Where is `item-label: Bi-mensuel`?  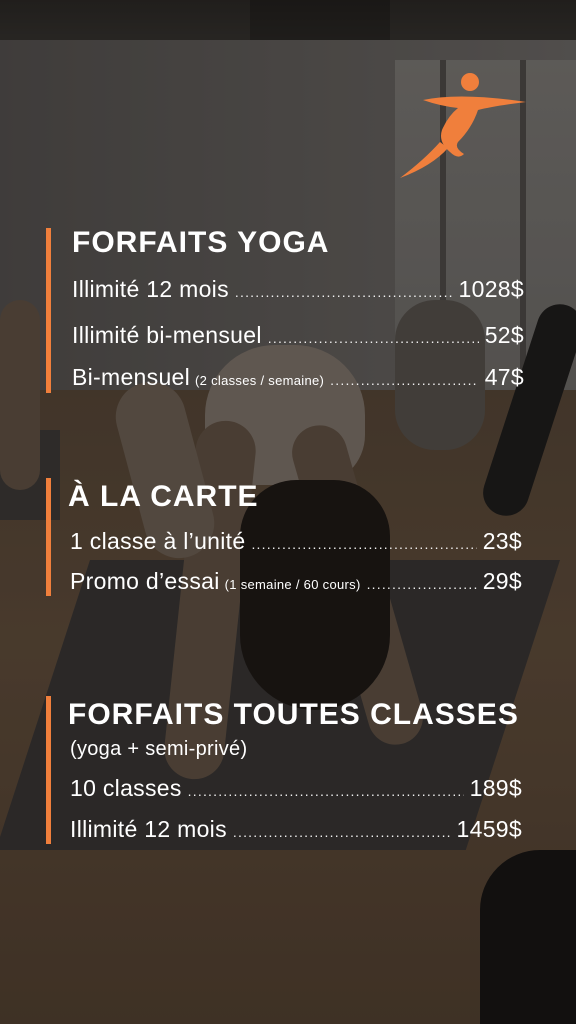 item-label: Bi-mensuel is located at coordinates (131, 377).